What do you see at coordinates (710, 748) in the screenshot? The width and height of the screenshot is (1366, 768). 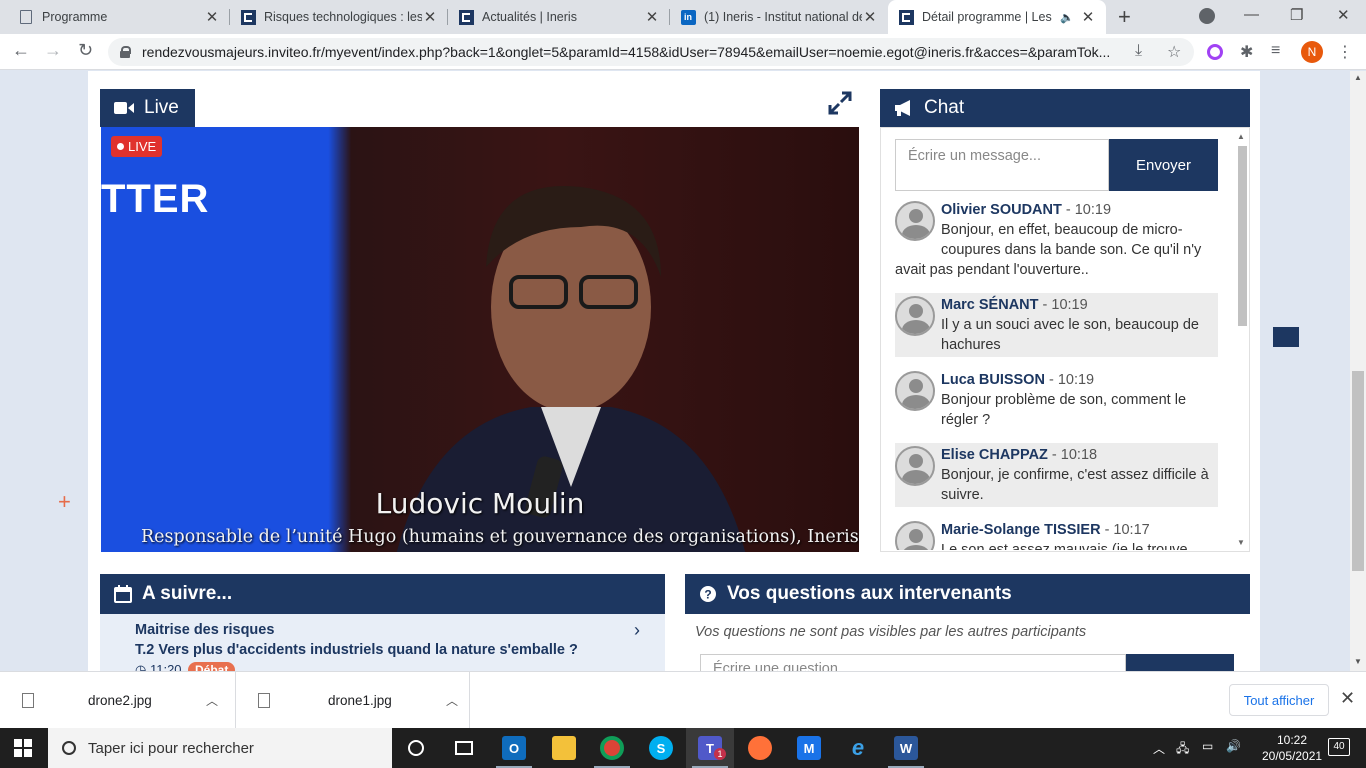 I see `teams-icon: T1` at bounding box center [710, 748].